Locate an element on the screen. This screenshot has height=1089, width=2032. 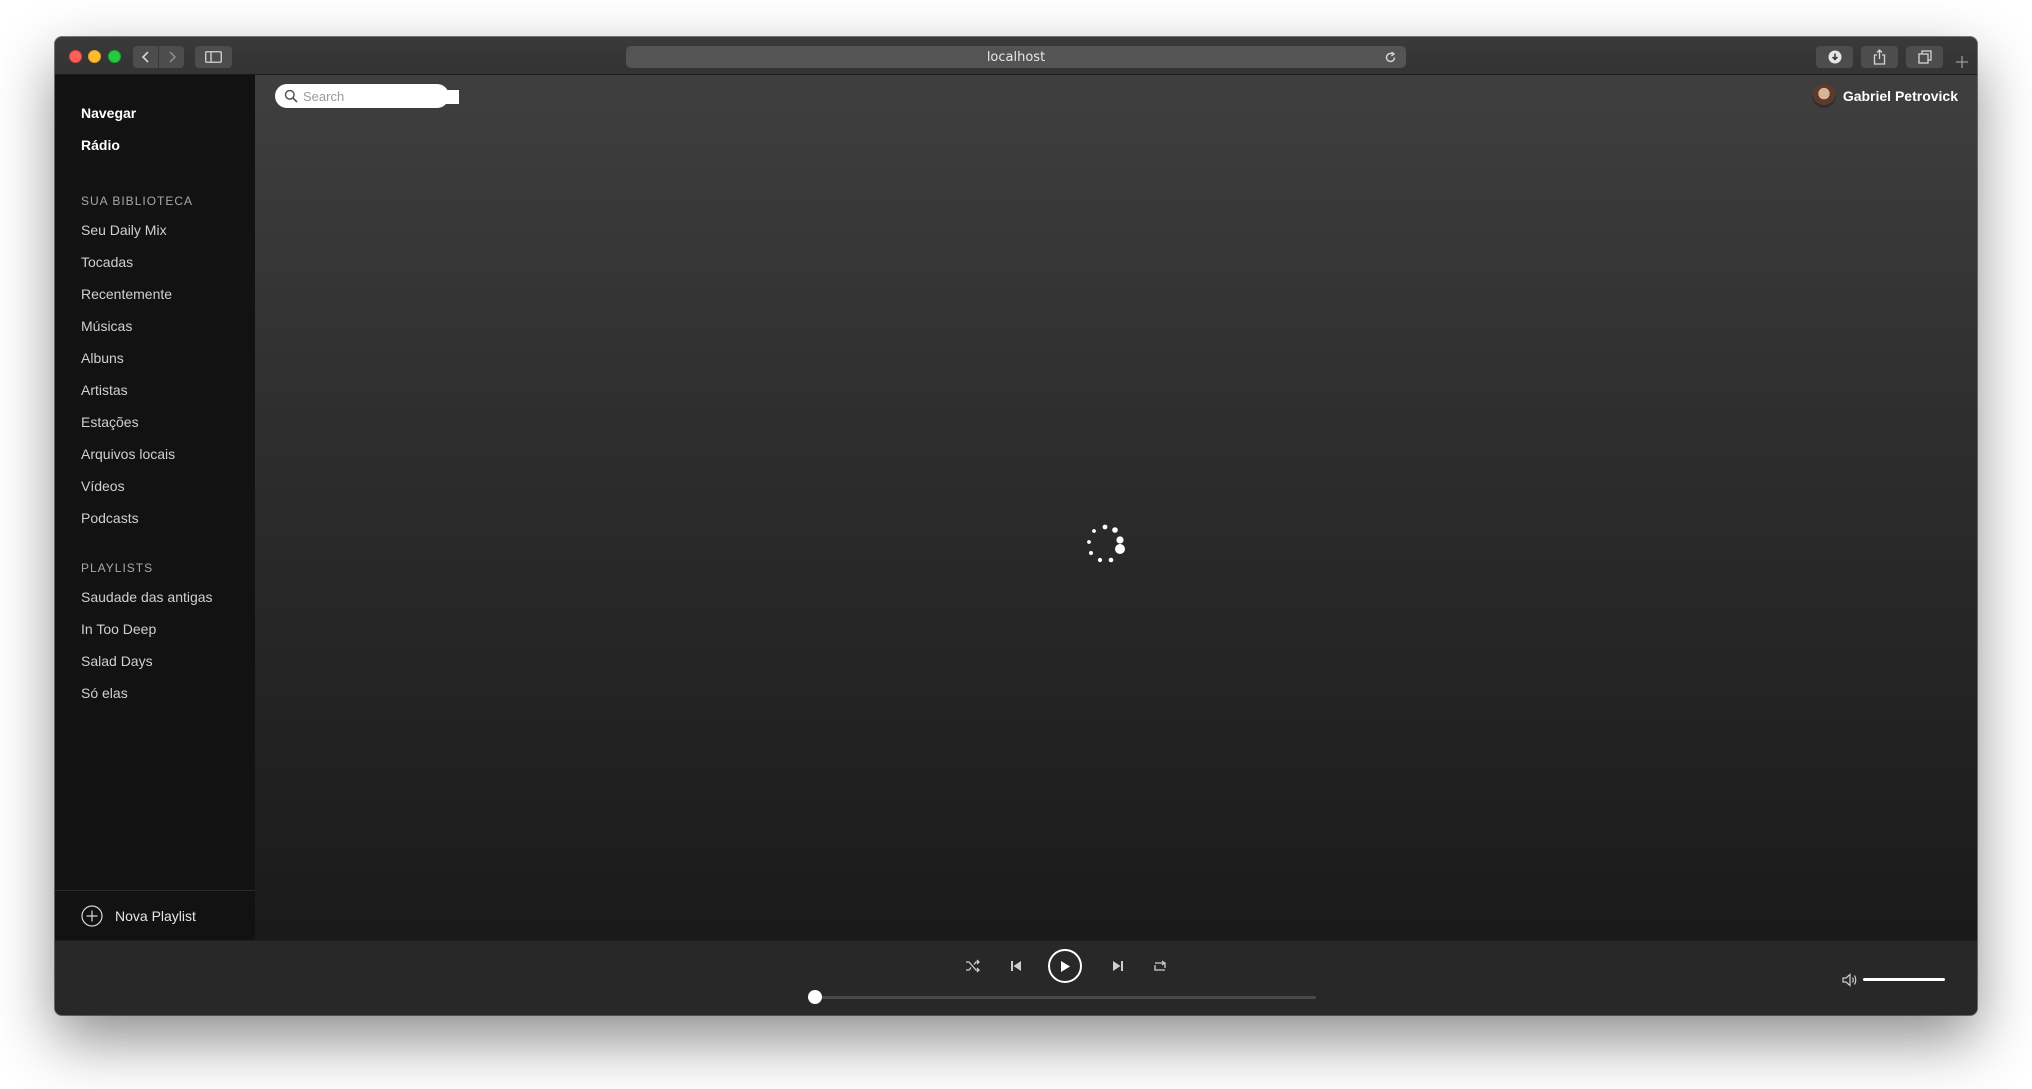
browser-toolbar: localhost is located at coordinates (1016, 56).